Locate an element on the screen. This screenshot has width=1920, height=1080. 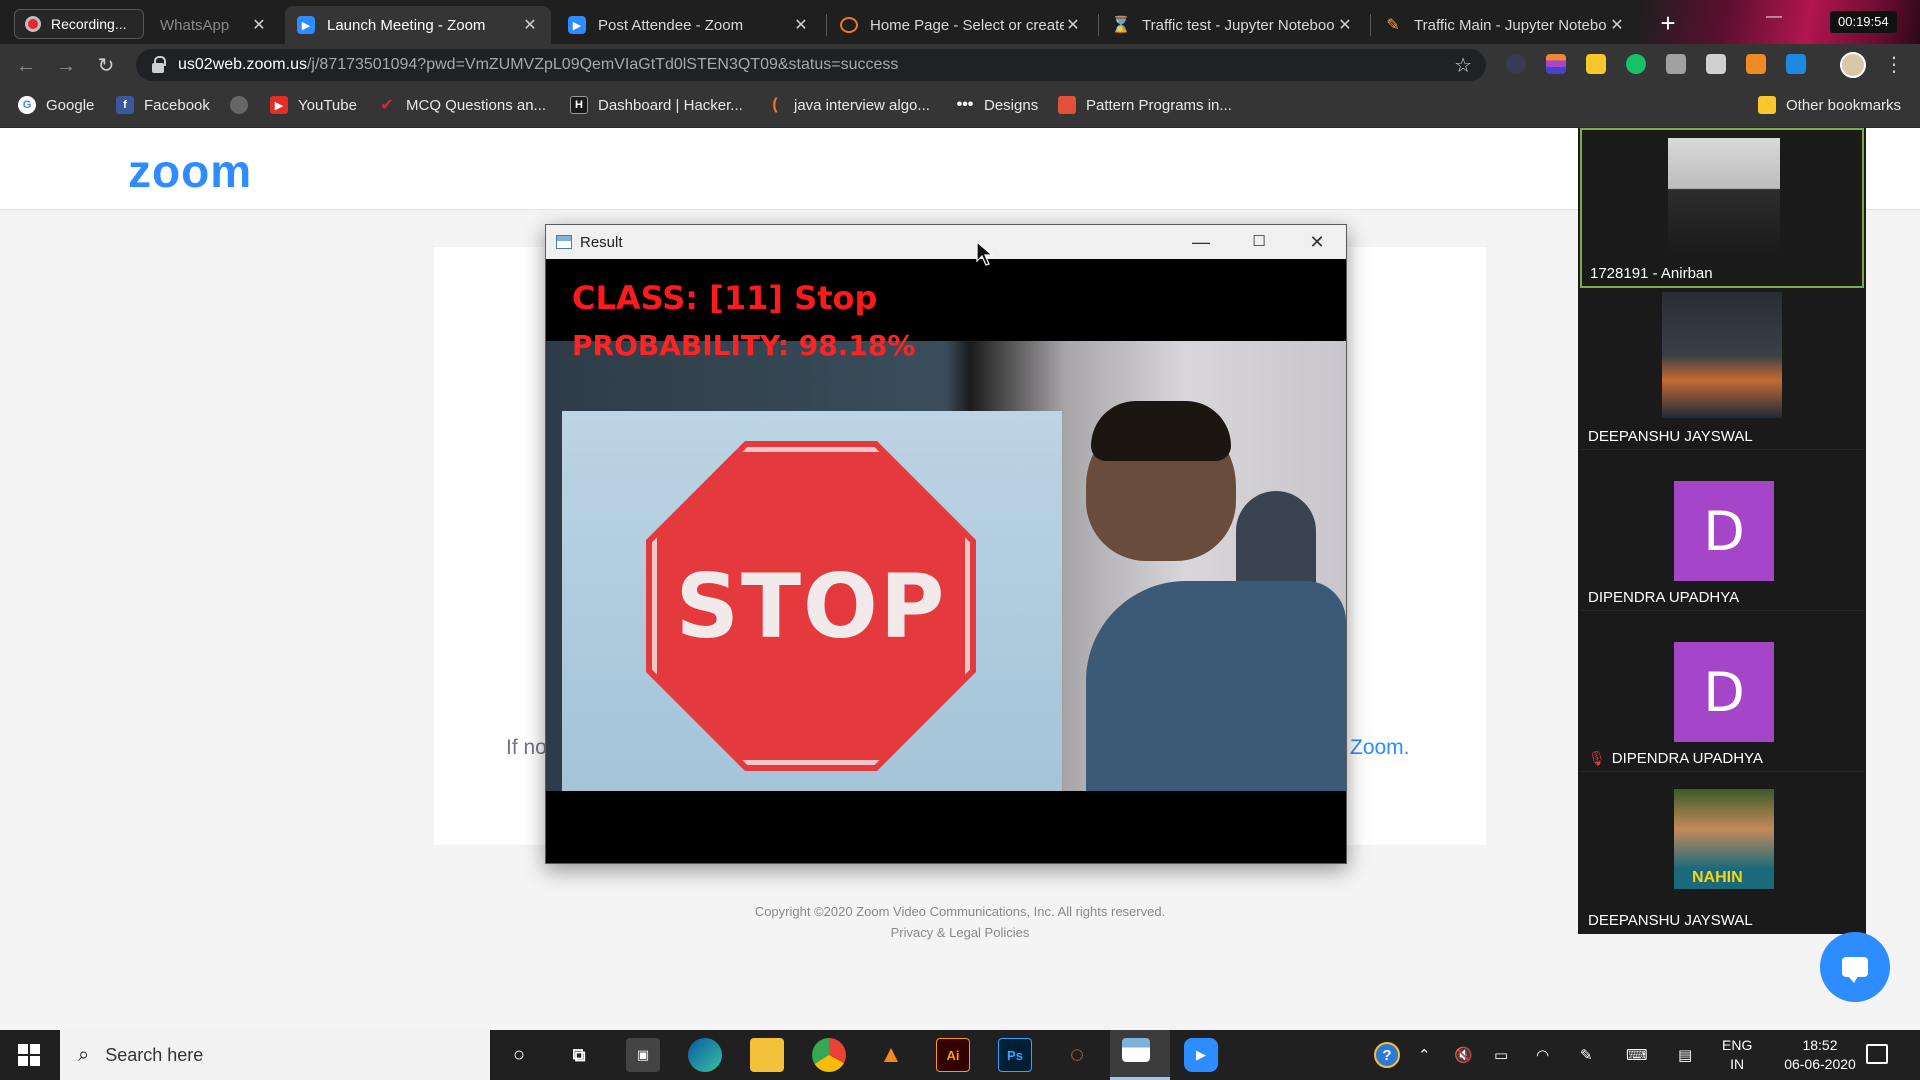
chat-button is located at coordinates (1855, 967).